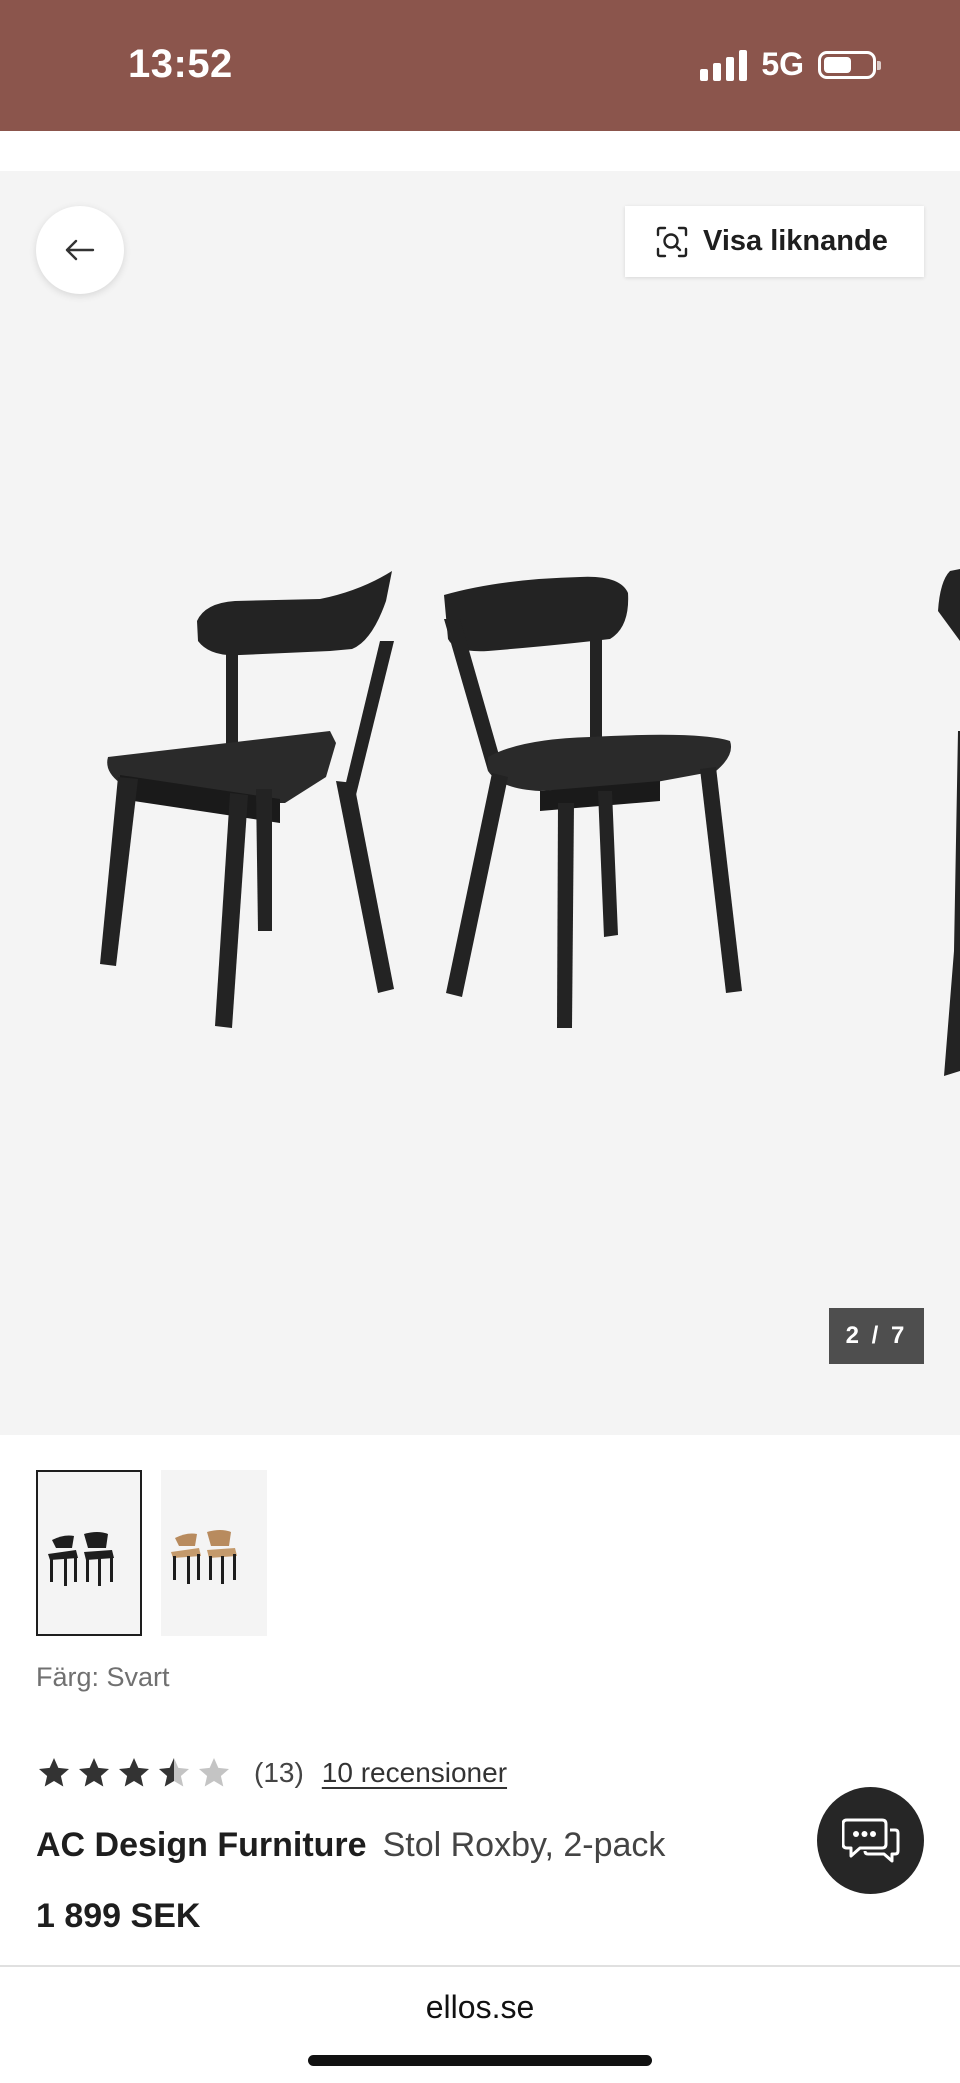  Describe the element at coordinates (279, 1772) in the screenshot. I see `rating-count: (13)` at that location.